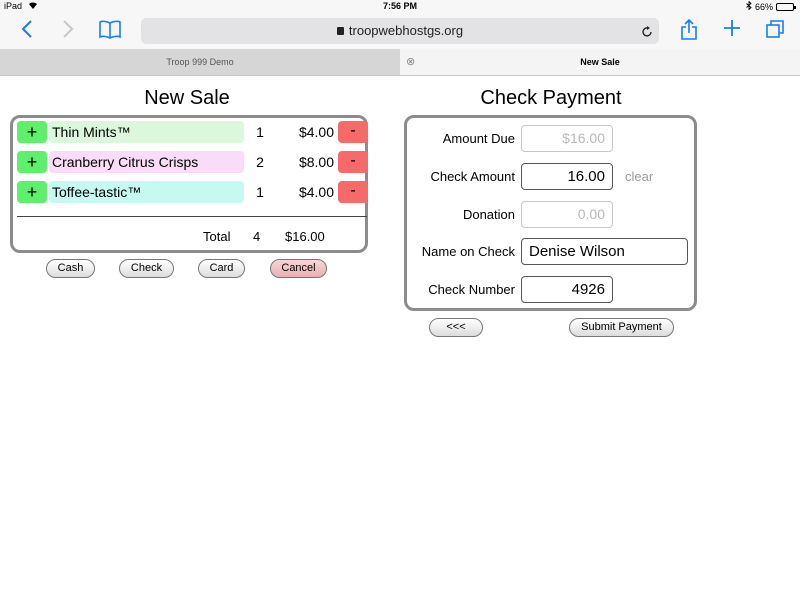  I want to click on tab-new-sale: ⊗ New Sale, so click(600, 62).